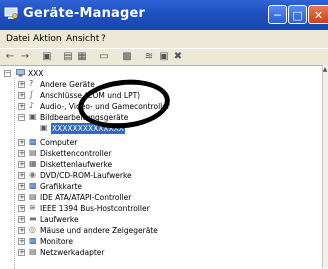  I want to click on ide-icon: ▤, so click(33, 196).